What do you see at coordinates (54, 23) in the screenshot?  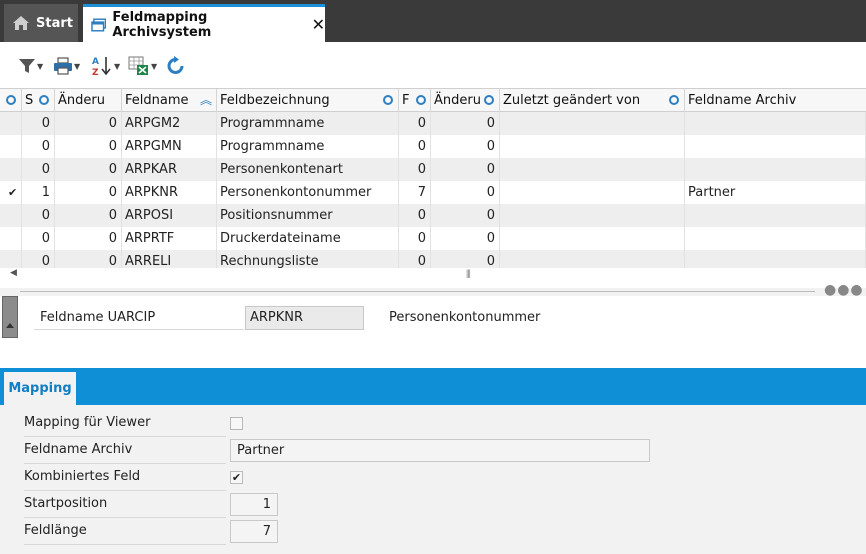 I see `tab-start-label: Start` at bounding box center [54, 23].